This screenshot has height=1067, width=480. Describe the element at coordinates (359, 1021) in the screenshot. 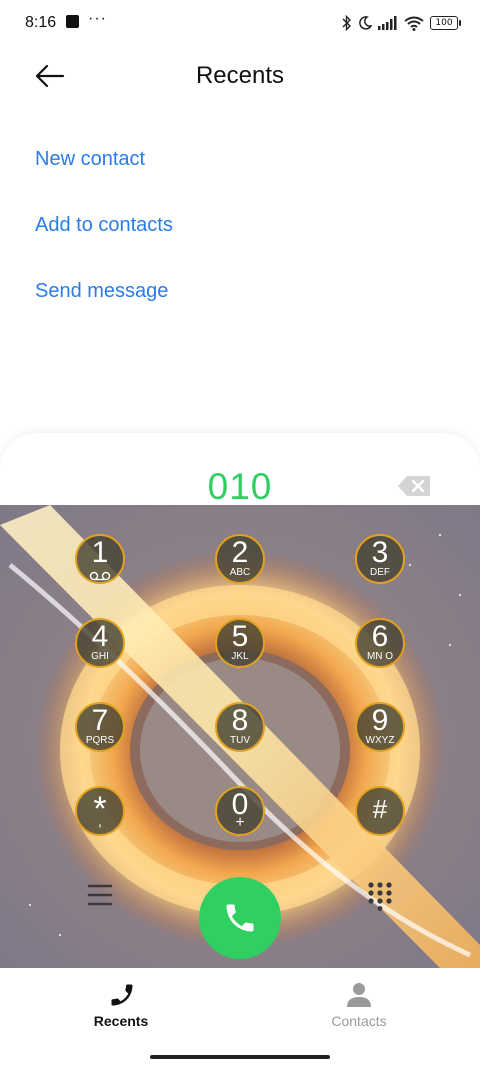

I see `nav-contacts-label: Contacts` at that location.